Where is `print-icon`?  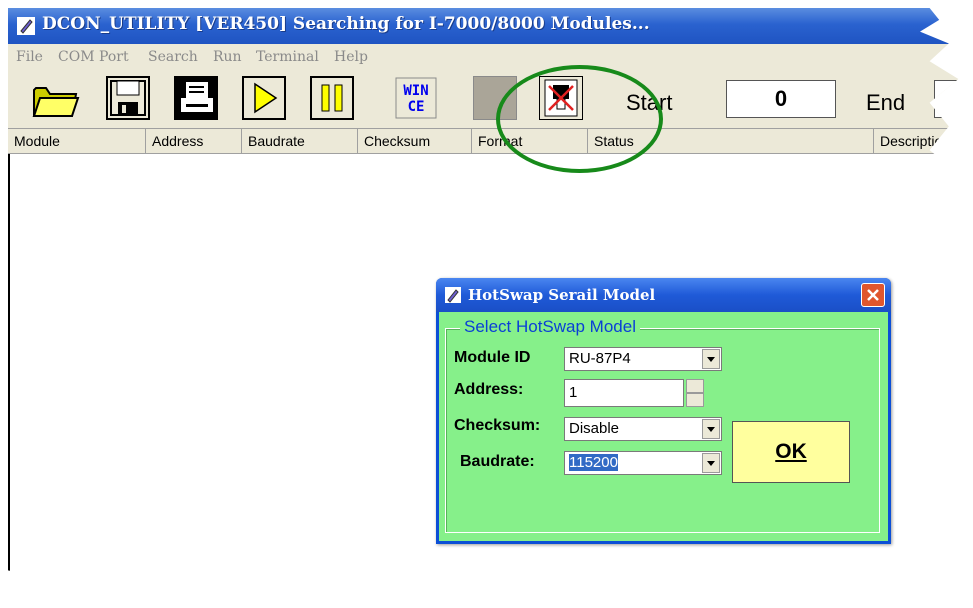
print-icon is located at coordinates (197, 97).